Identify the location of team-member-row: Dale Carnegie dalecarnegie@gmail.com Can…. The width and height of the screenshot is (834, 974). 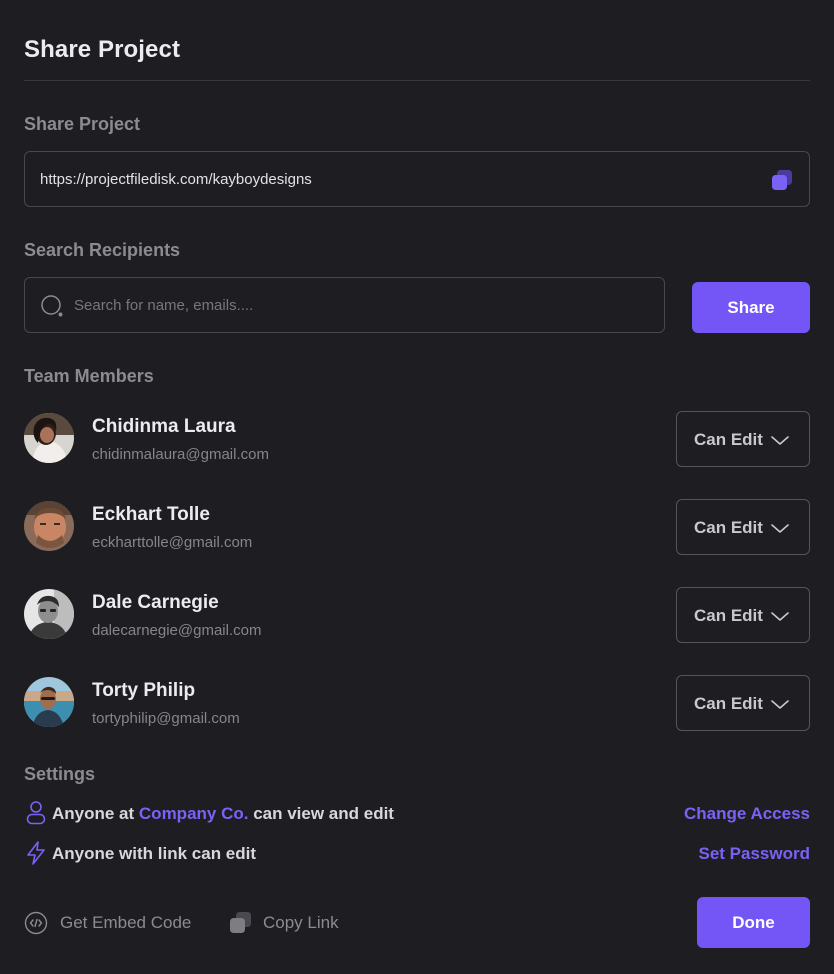
(417, 615).